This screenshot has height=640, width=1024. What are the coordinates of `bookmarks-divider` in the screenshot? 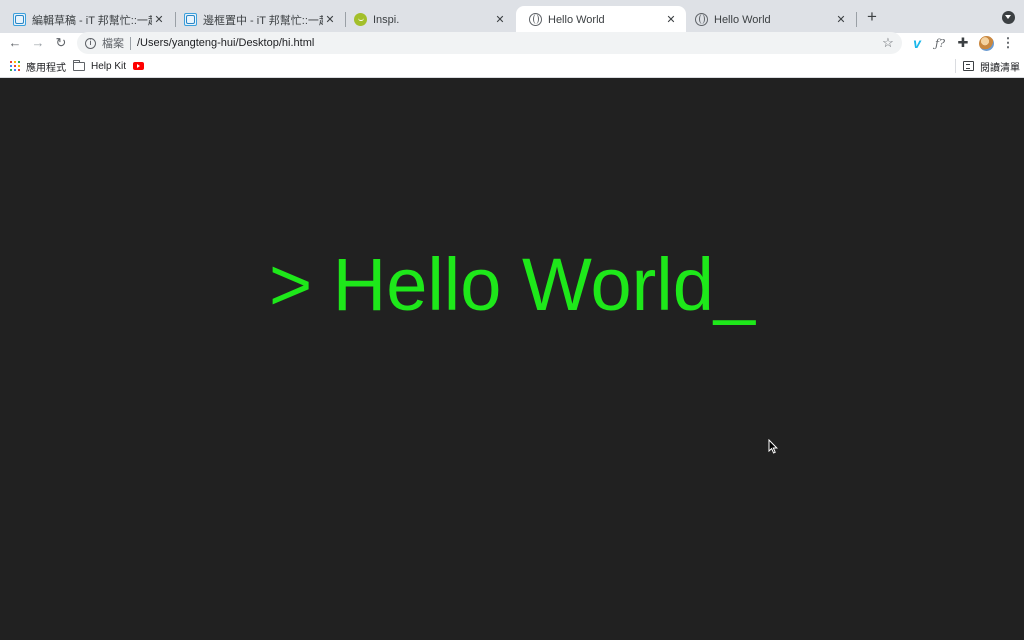 It's located at (955, 66).